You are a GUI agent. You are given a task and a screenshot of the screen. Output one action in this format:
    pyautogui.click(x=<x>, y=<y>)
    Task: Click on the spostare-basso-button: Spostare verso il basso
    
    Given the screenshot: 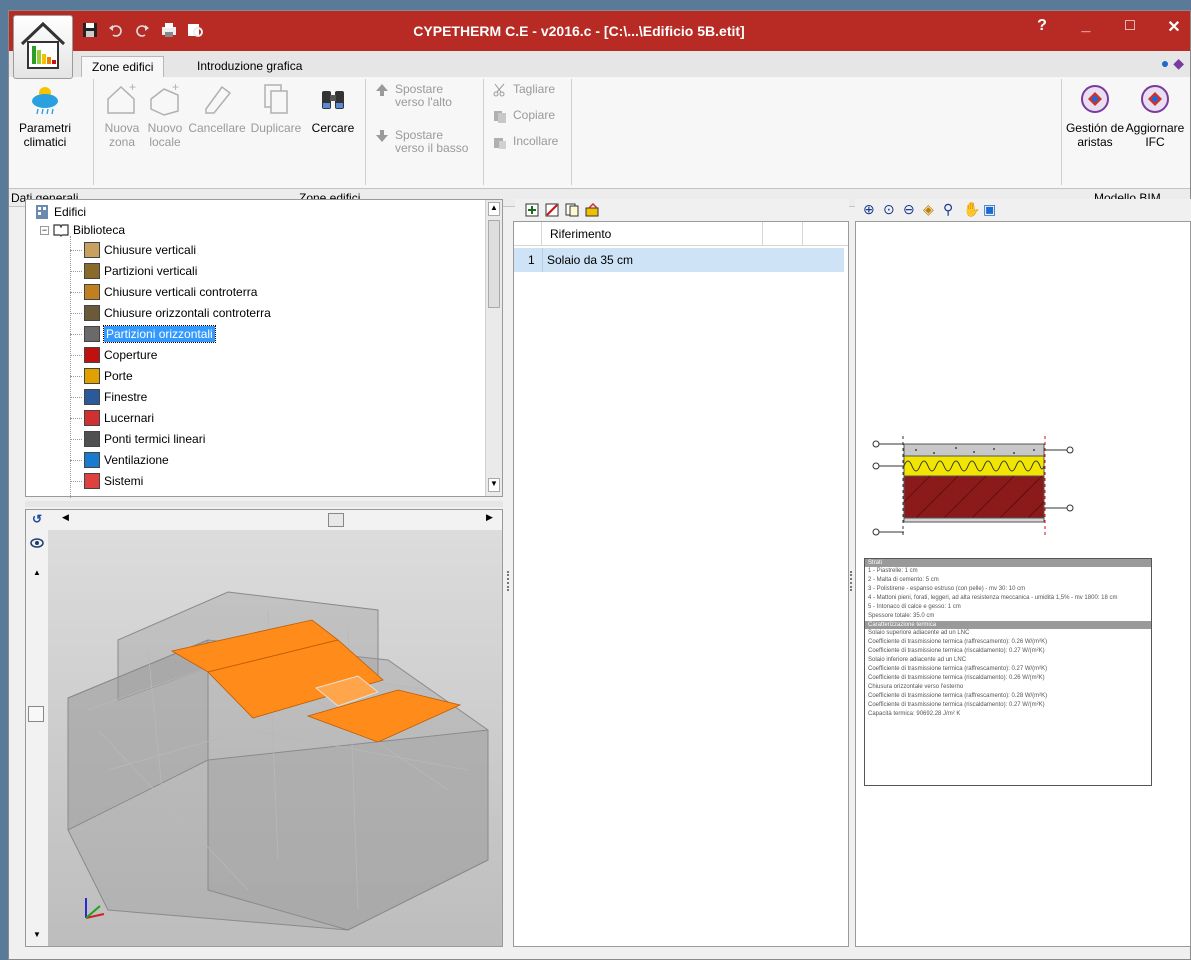 What is the action you would take?
    pyautogui.click(x=425, y=142)
    